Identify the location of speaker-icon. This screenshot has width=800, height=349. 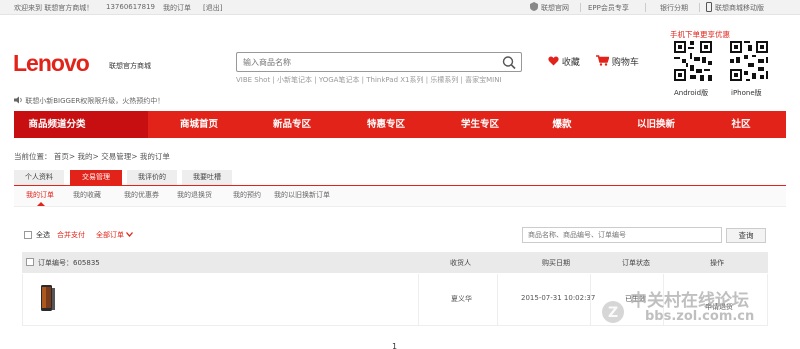
(18, 100).